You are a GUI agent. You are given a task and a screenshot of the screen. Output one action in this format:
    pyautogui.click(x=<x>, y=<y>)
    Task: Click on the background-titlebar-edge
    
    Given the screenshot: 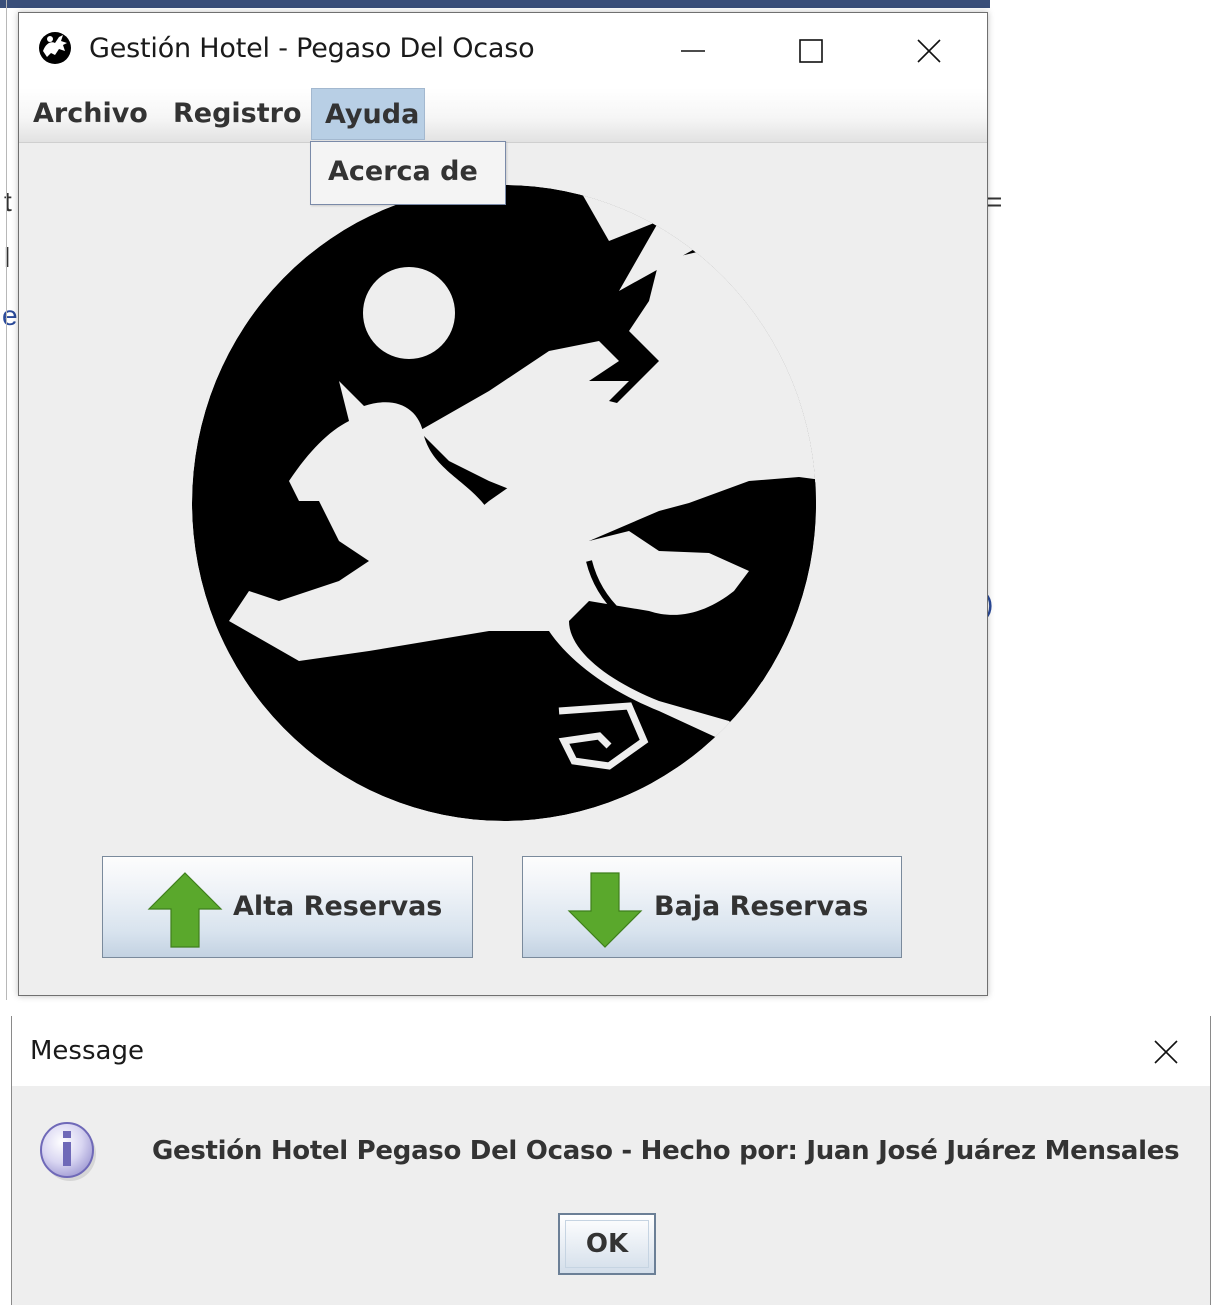 What is the action you would take?
    pyautogui.click(x=495, y=4)
    